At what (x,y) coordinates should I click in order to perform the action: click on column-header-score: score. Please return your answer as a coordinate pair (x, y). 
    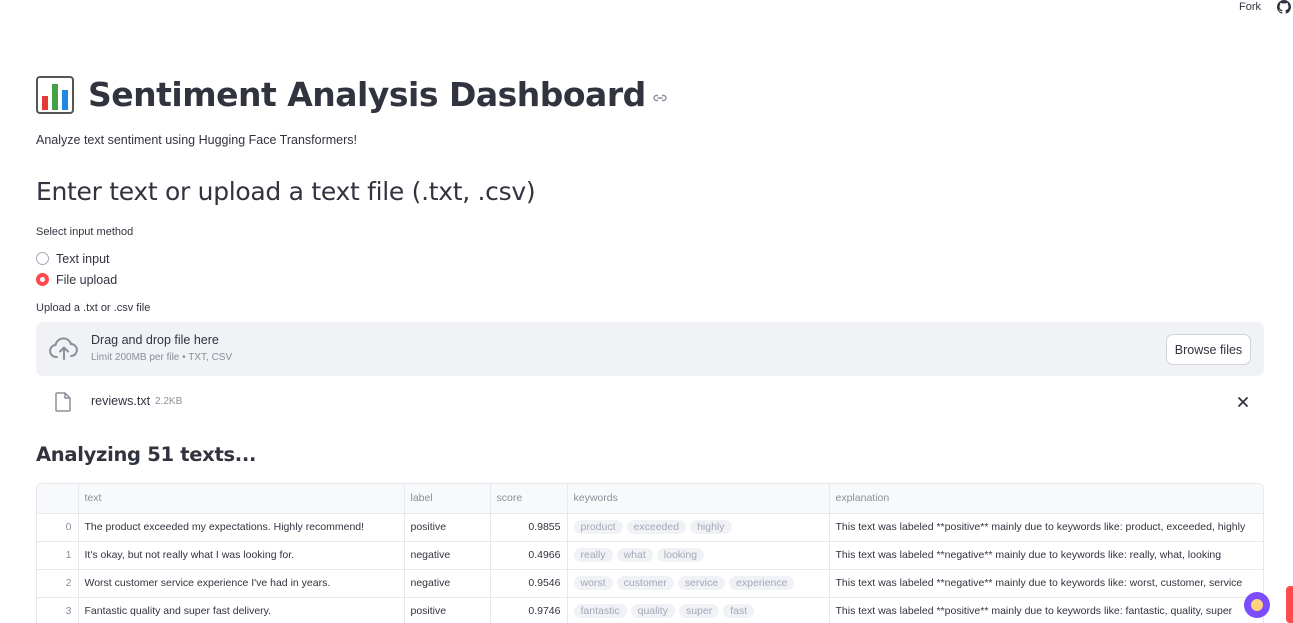
    Looking at the image, I should click on (529, 499).